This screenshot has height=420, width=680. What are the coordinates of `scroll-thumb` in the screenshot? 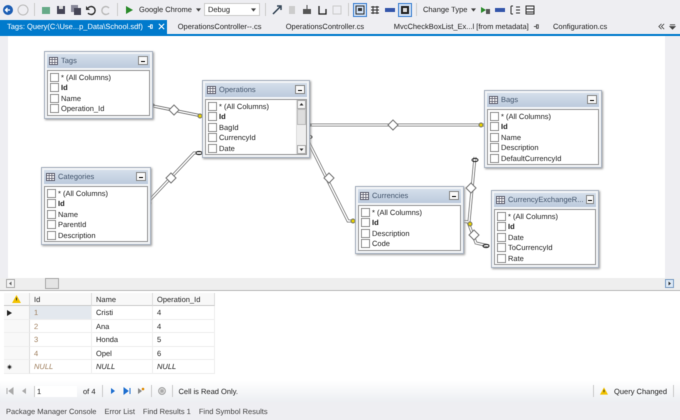 It's located at (52, 284).